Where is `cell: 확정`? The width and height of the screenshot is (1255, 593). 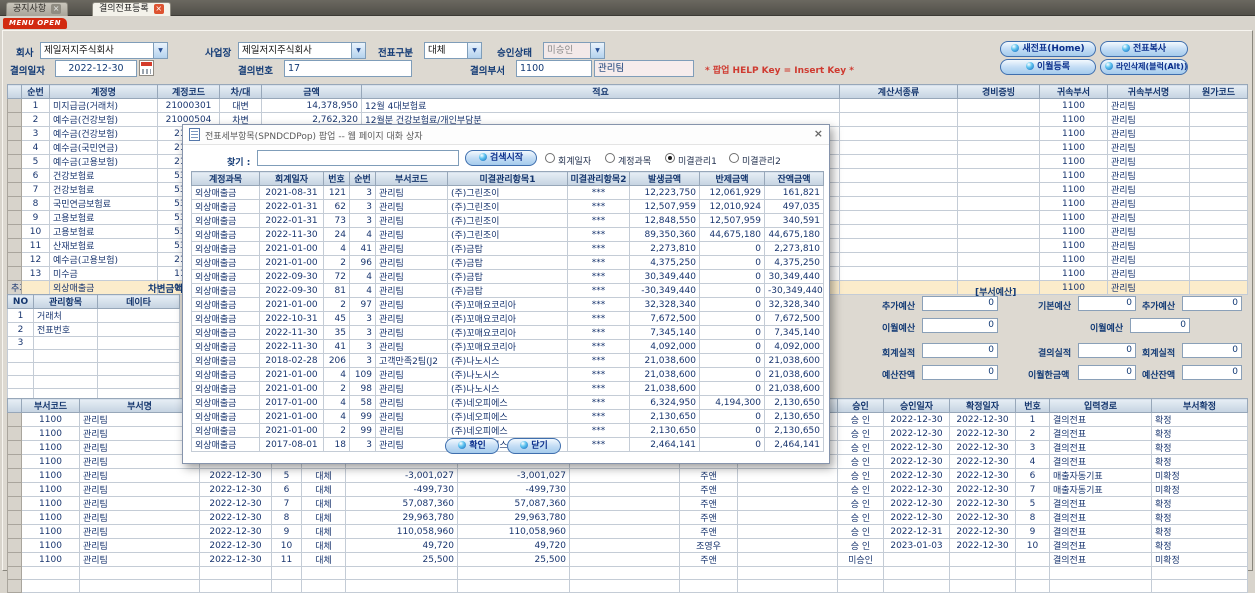 cell: 확정 is located at coordinates (1199, 517).